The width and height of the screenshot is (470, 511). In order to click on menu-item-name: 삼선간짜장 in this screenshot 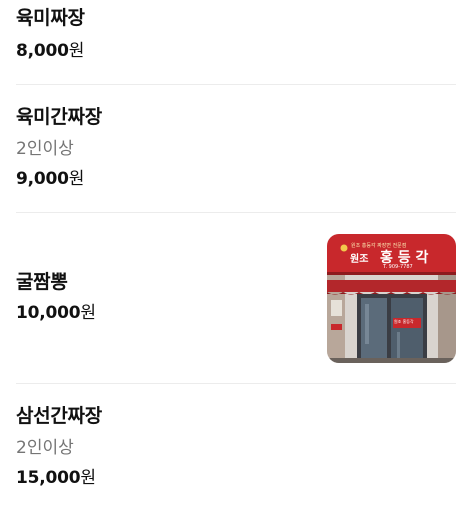, I will do `click(59, 416)`.